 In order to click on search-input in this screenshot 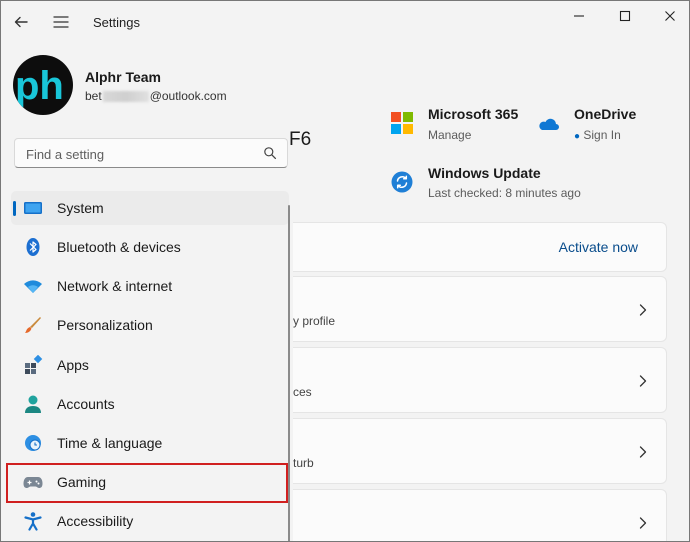, I will do `click(141, 154)`.